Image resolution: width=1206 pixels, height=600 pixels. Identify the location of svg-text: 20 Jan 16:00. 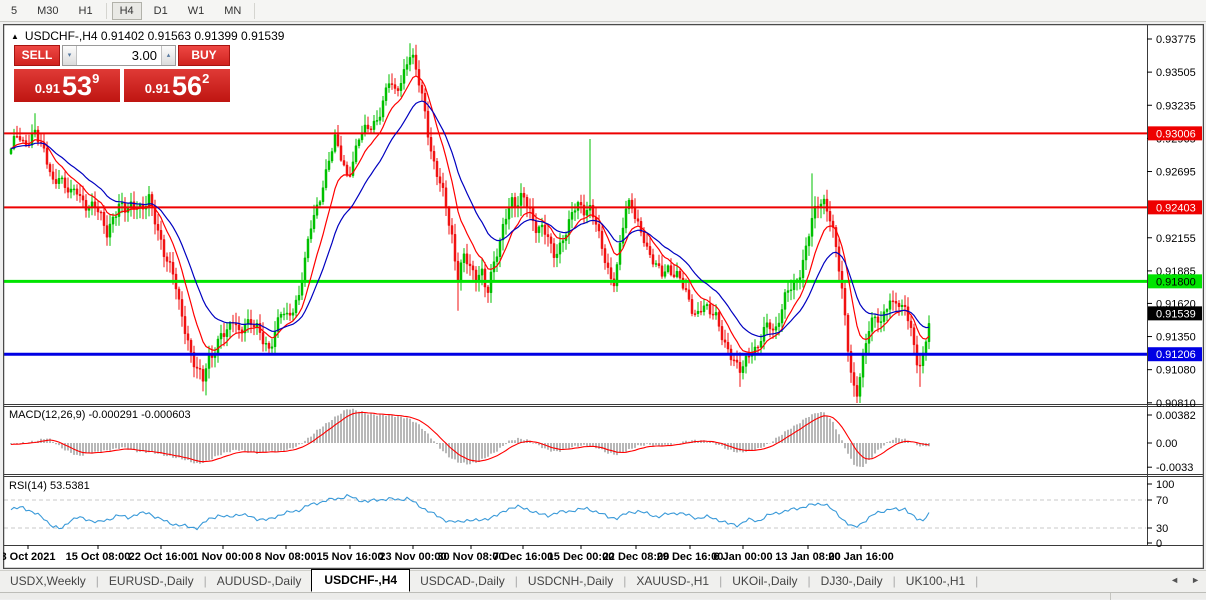
(860, 557).